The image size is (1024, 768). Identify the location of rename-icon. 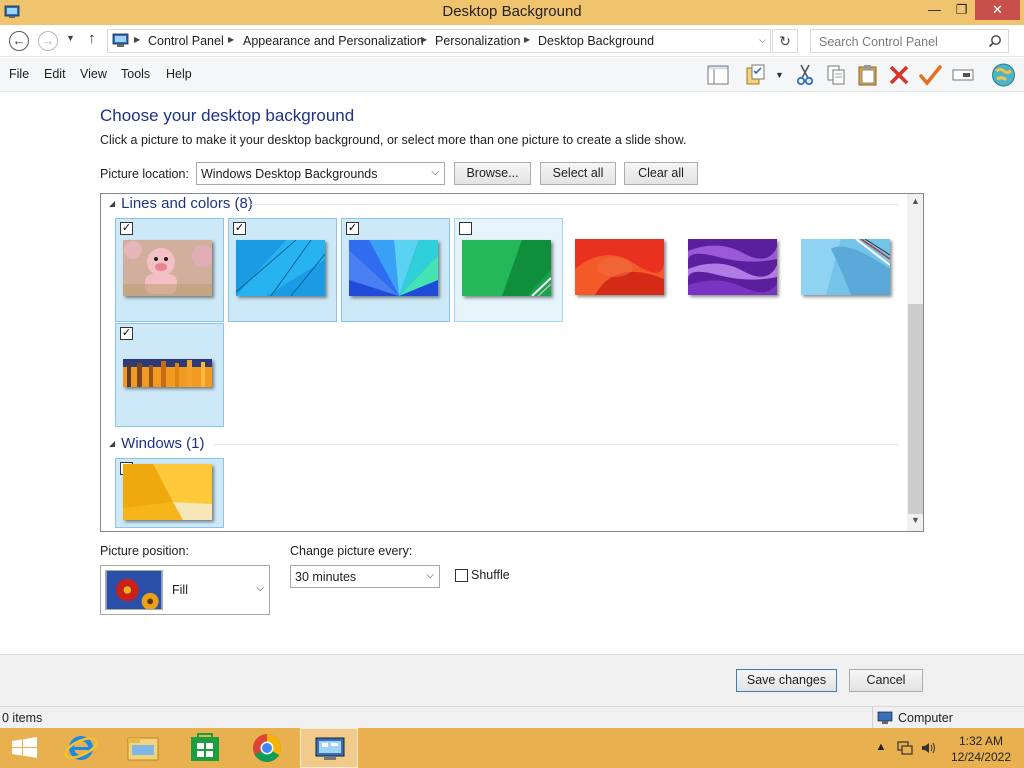
(963, 75).